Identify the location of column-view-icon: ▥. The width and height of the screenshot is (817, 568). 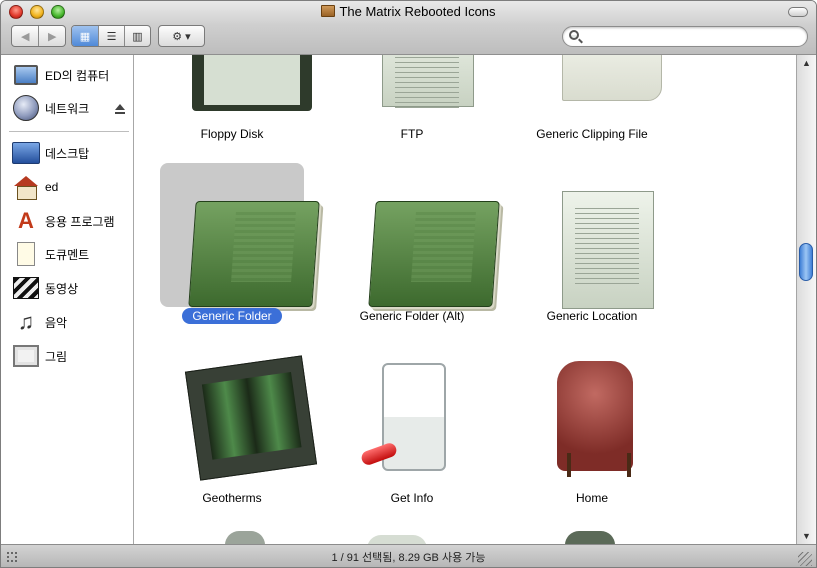
(137, 36).